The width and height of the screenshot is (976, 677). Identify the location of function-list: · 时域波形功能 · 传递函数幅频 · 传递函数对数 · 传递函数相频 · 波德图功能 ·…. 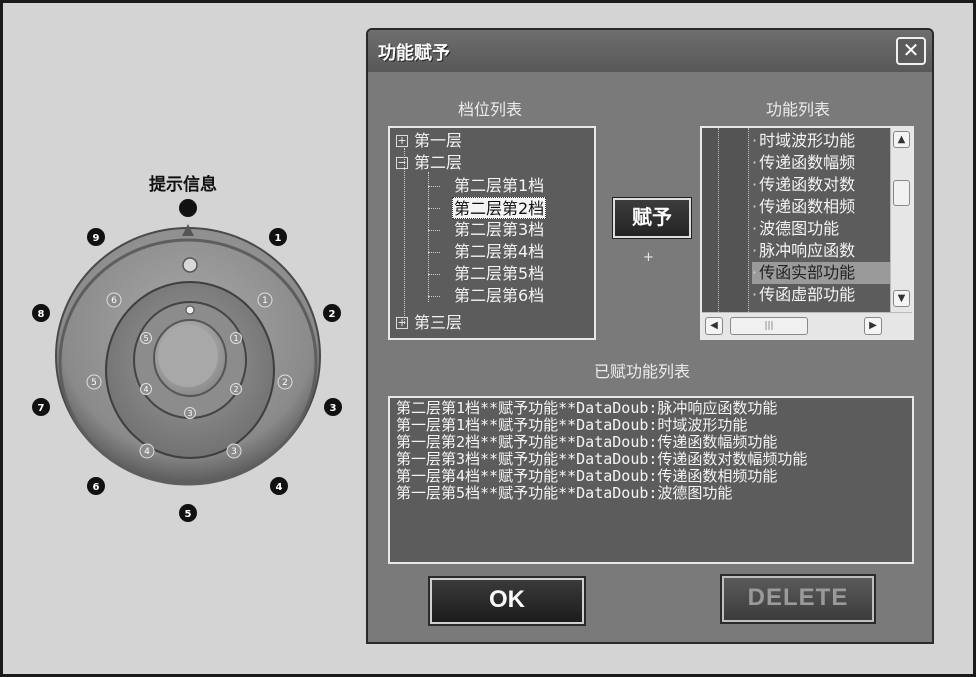
(807, 233).